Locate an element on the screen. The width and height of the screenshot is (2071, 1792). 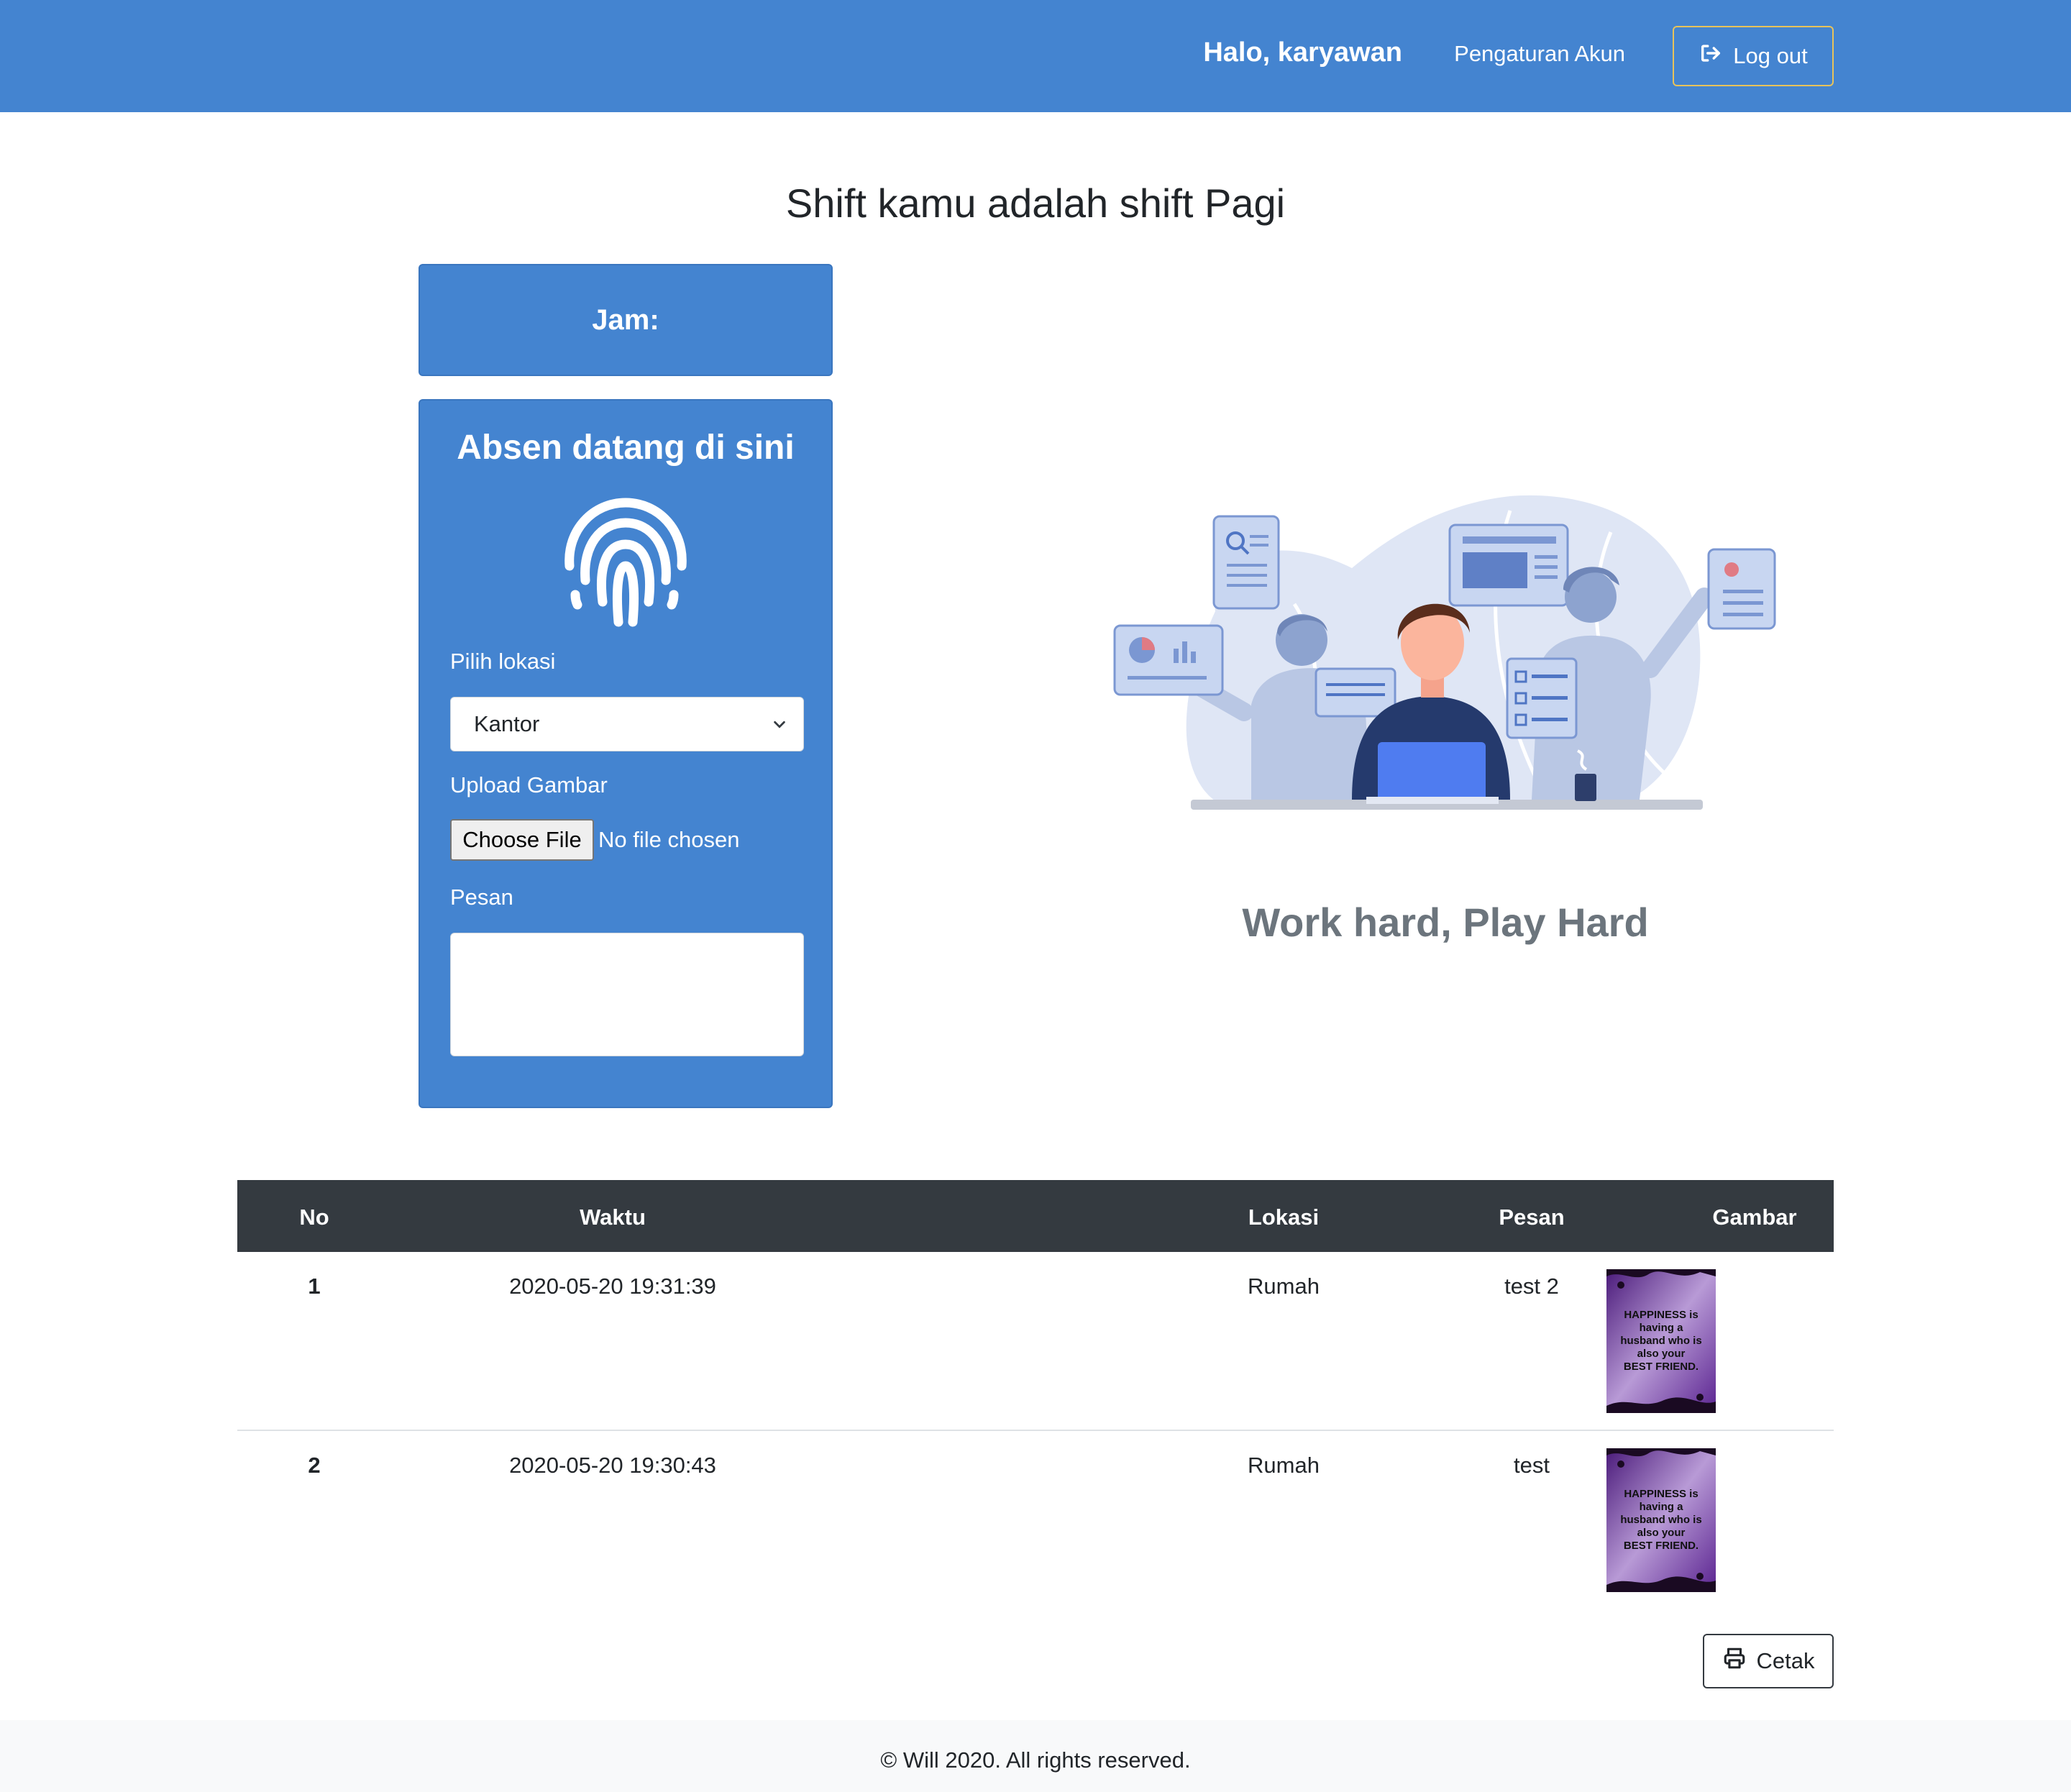
tagline: Work hard, Play Hard is located at coordinates (1445, 922).